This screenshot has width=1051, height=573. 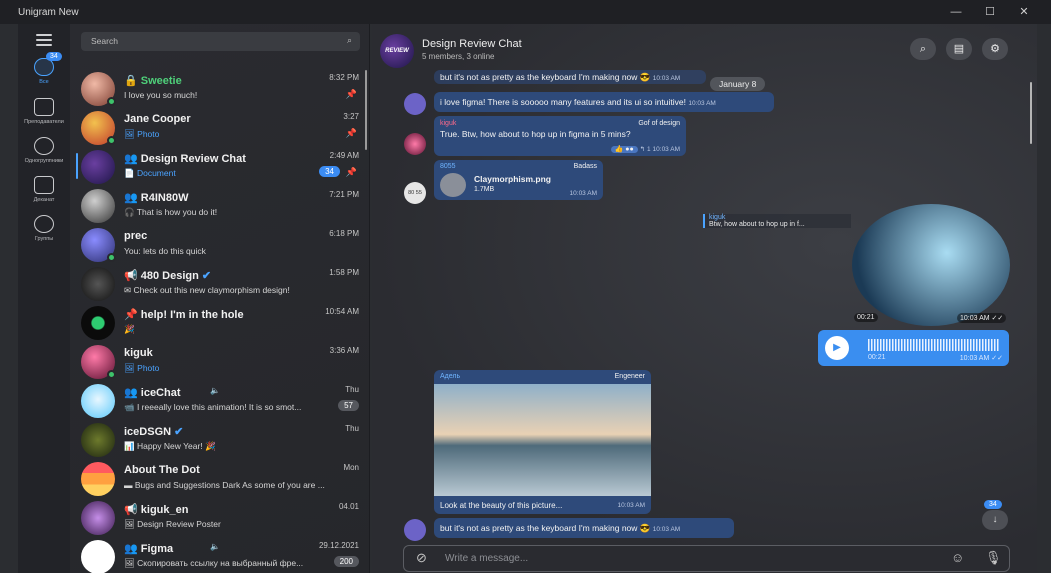 What do you see at coordinates (1031, 113) in the screenshot?
I see `messages-scrollbar` at bounding box center [1031, 113].